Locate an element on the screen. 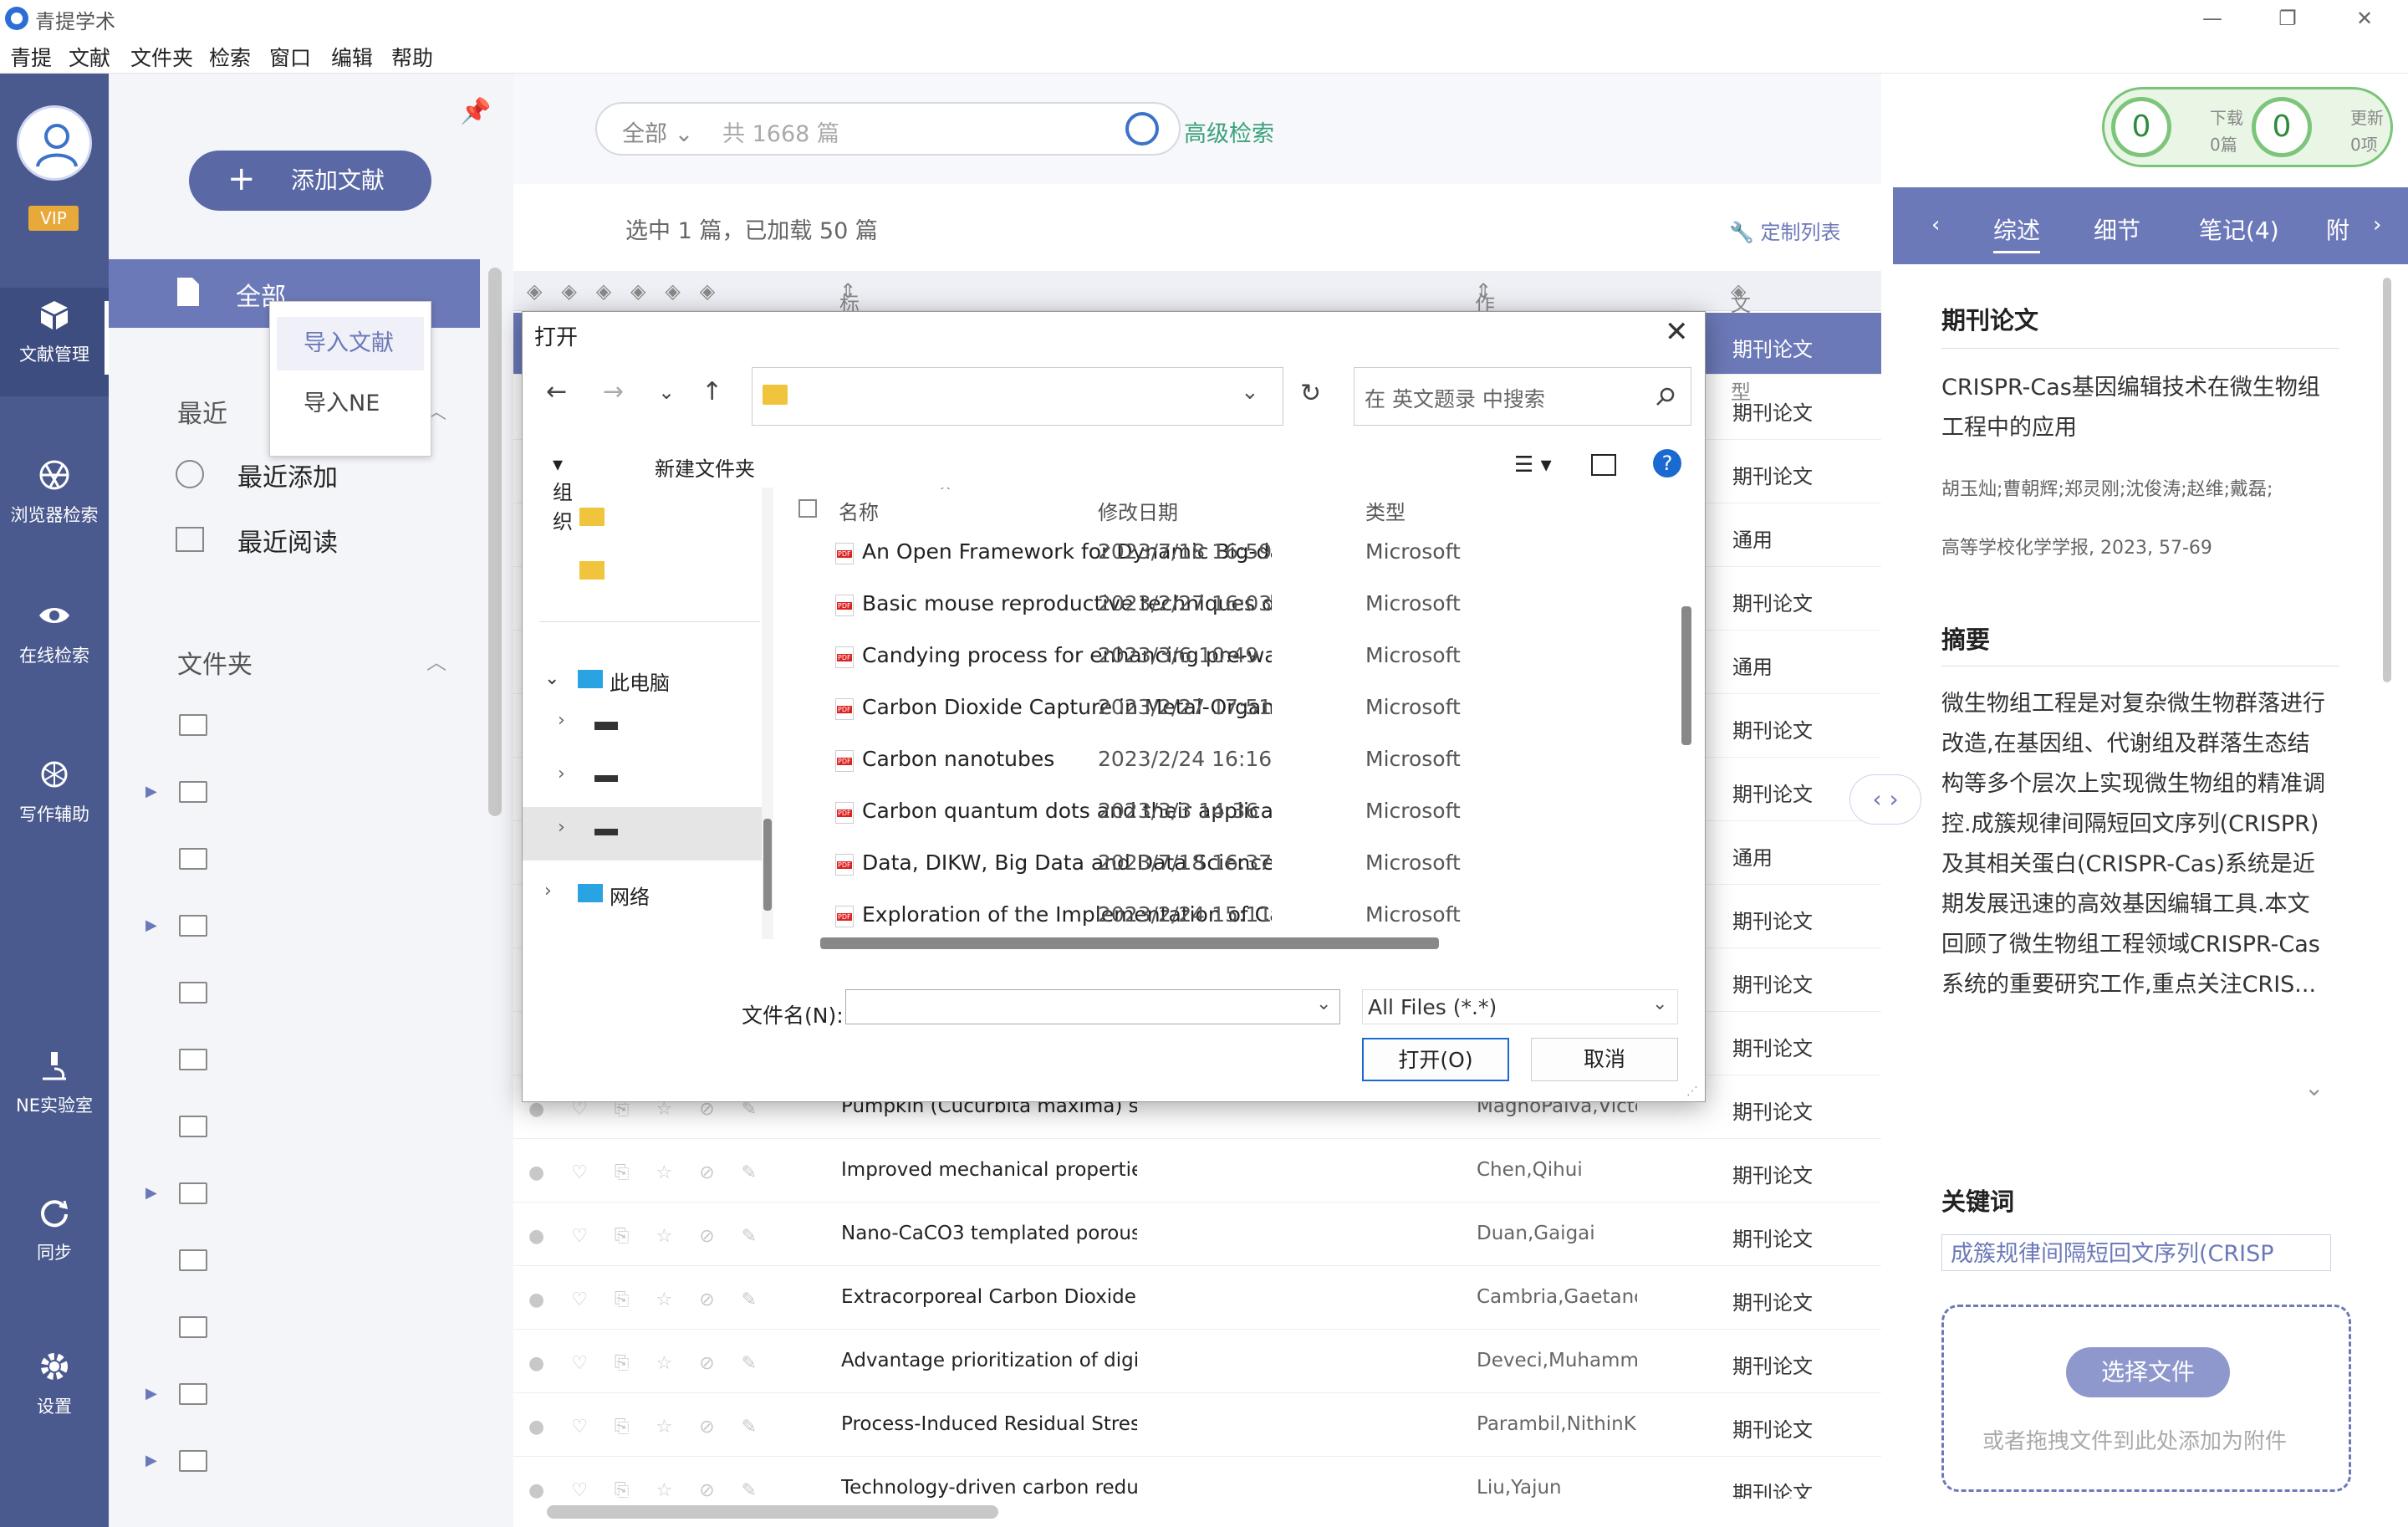  open-button: 打开(O) is located at coordinates (1435, 1059).